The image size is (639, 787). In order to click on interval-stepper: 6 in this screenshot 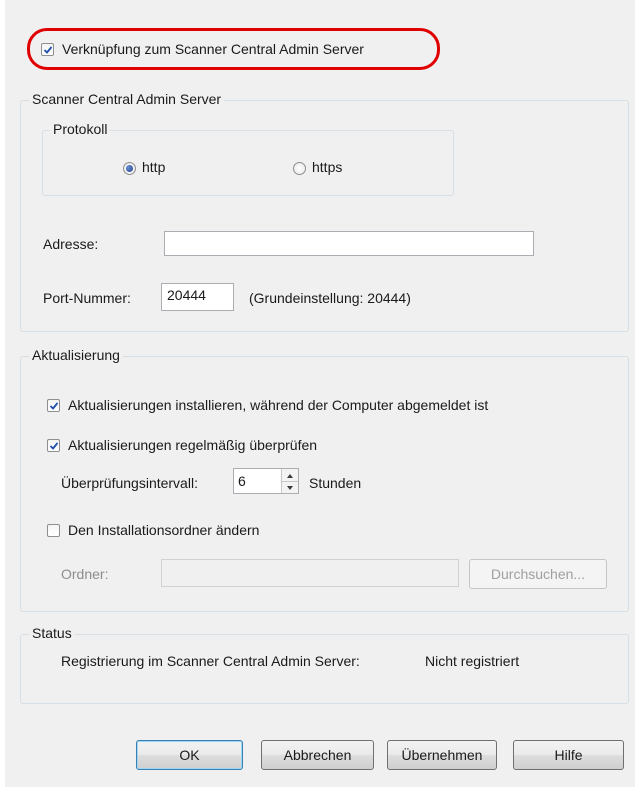, I will do `click(266, 481)`.